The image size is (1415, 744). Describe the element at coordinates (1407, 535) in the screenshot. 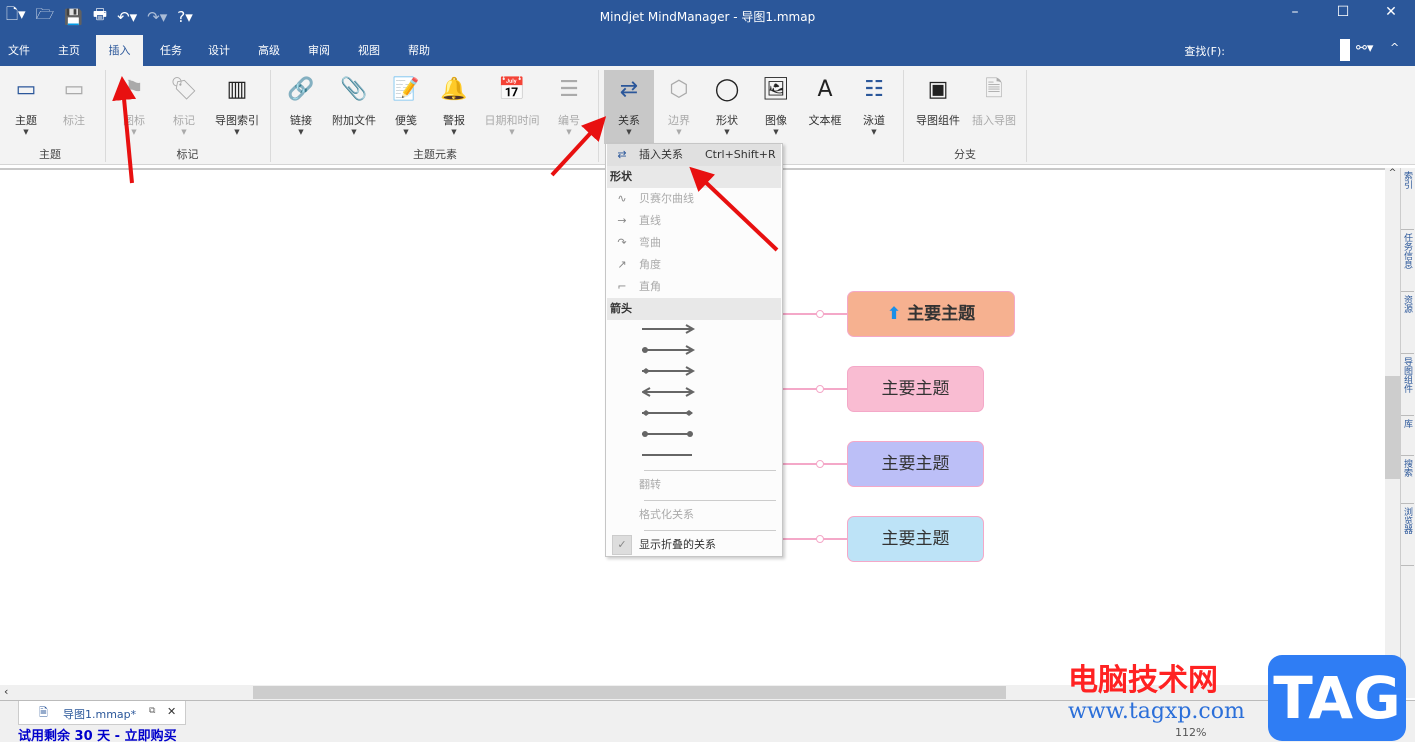

I see `side-tab-browser: 浏览器` at that location.